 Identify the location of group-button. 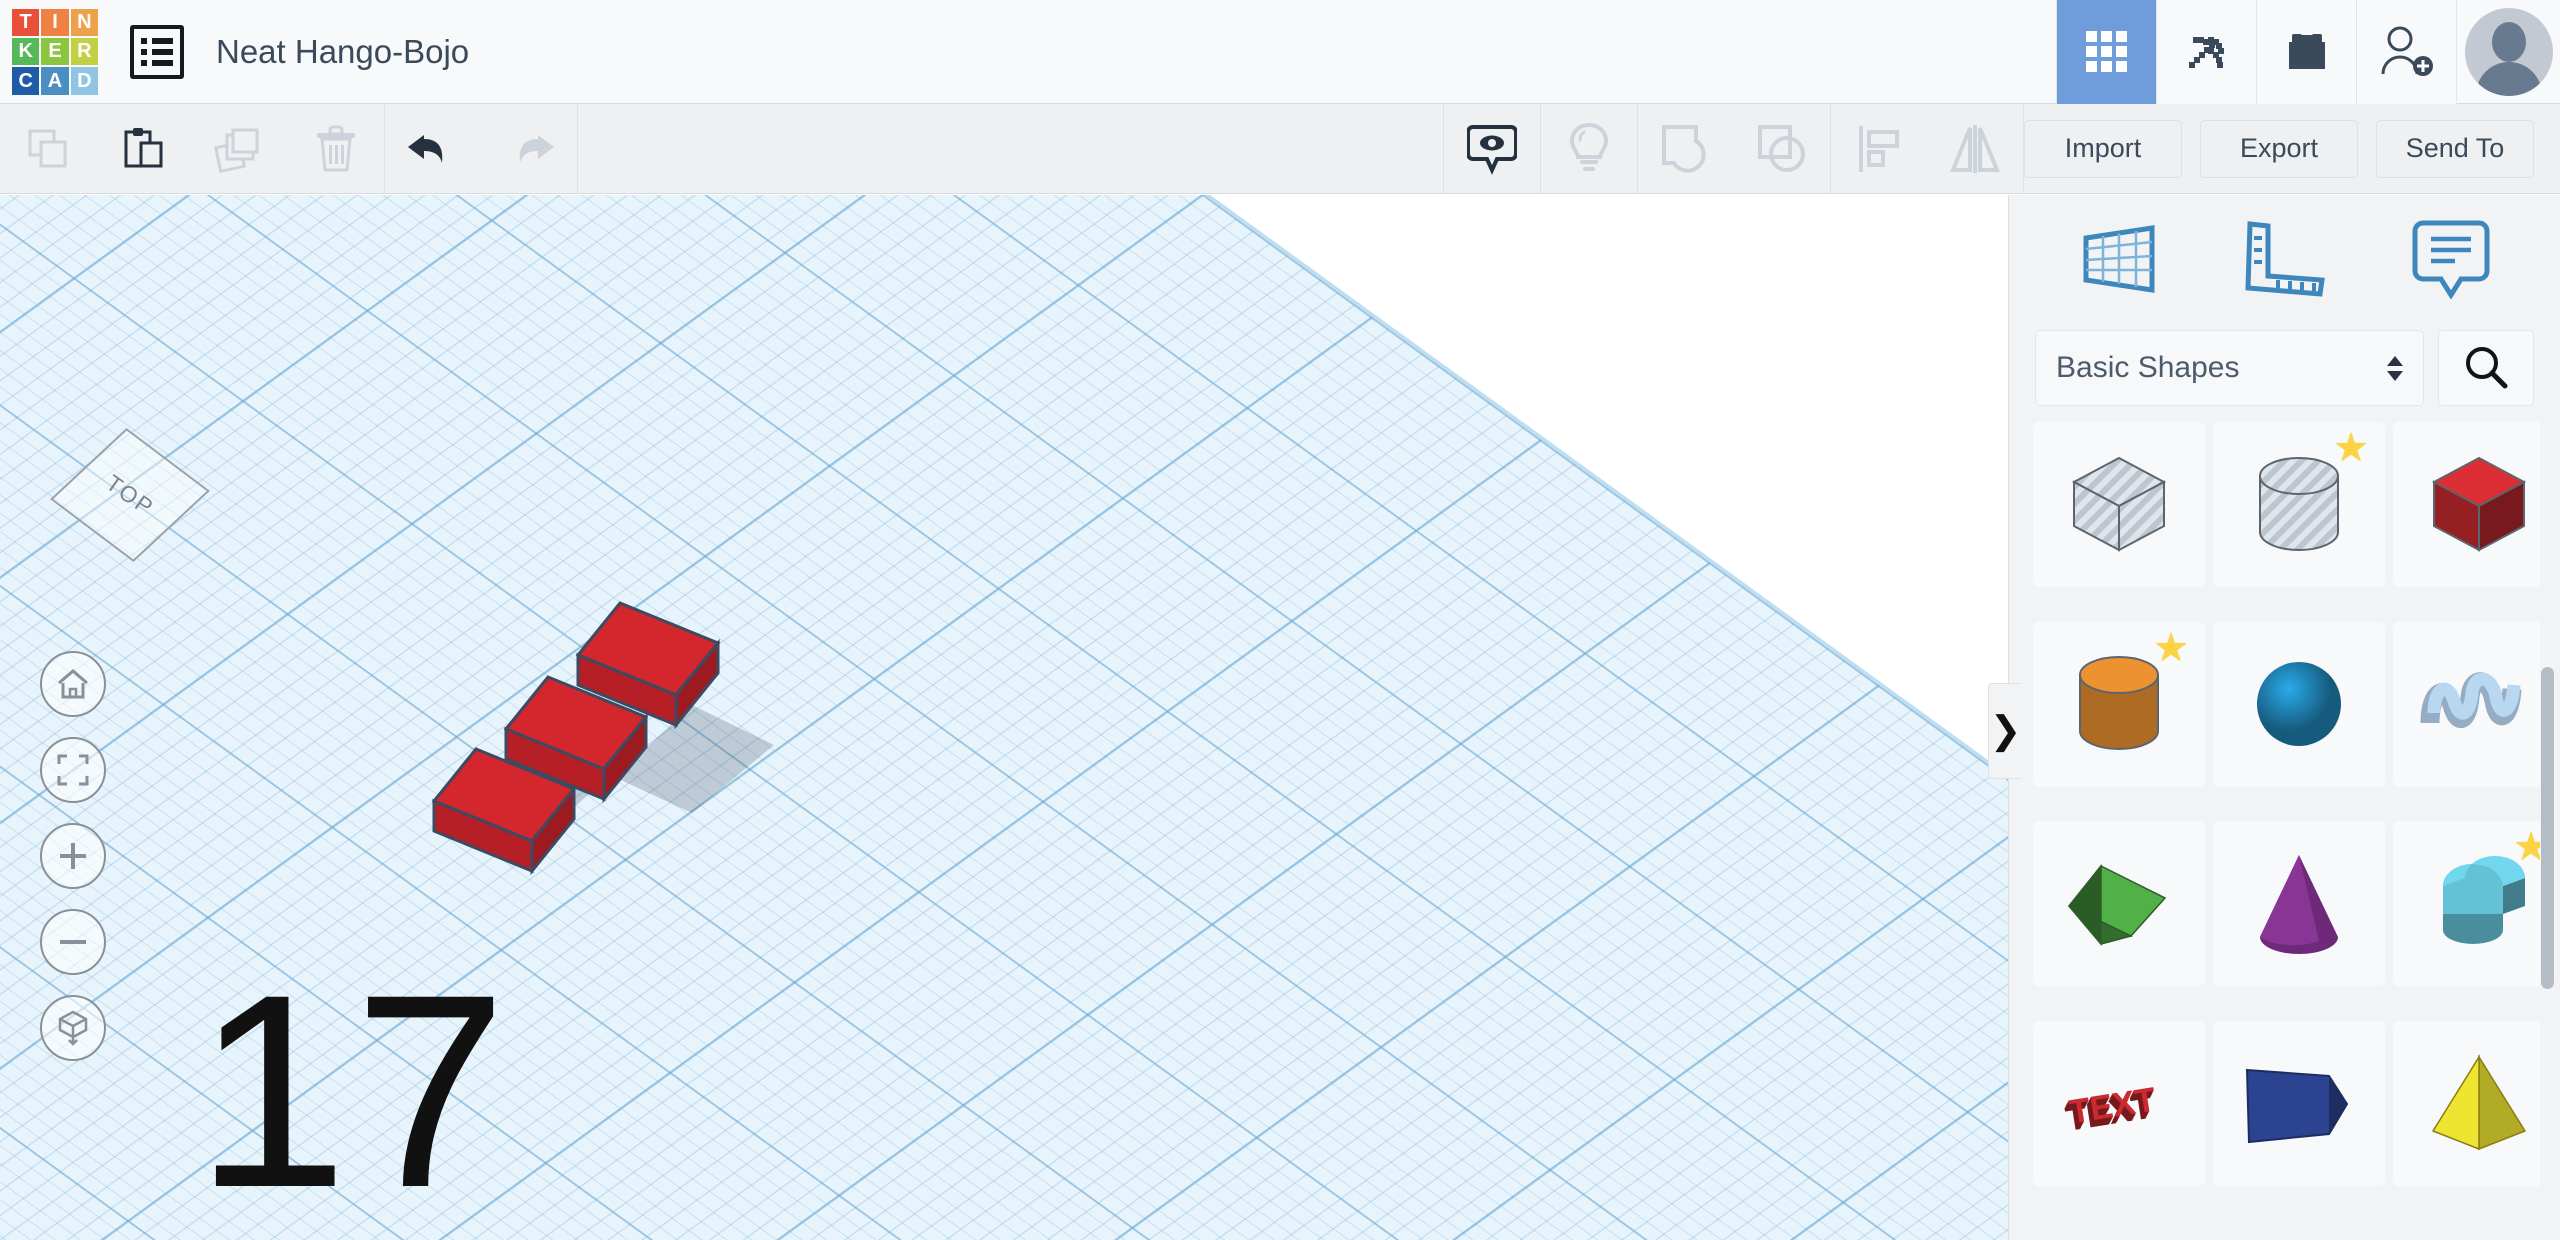
(1686, 149).